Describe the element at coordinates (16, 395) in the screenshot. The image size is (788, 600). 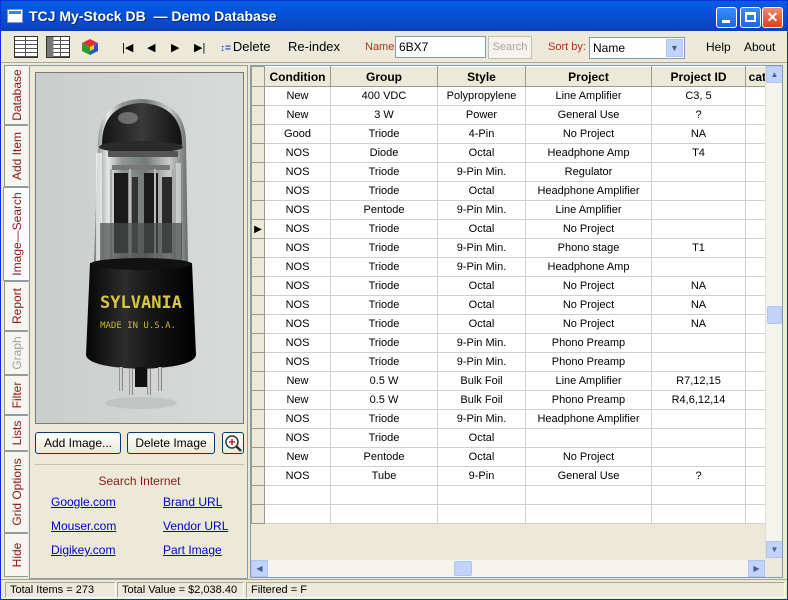
I see `tab-filter: Filter` at that location.